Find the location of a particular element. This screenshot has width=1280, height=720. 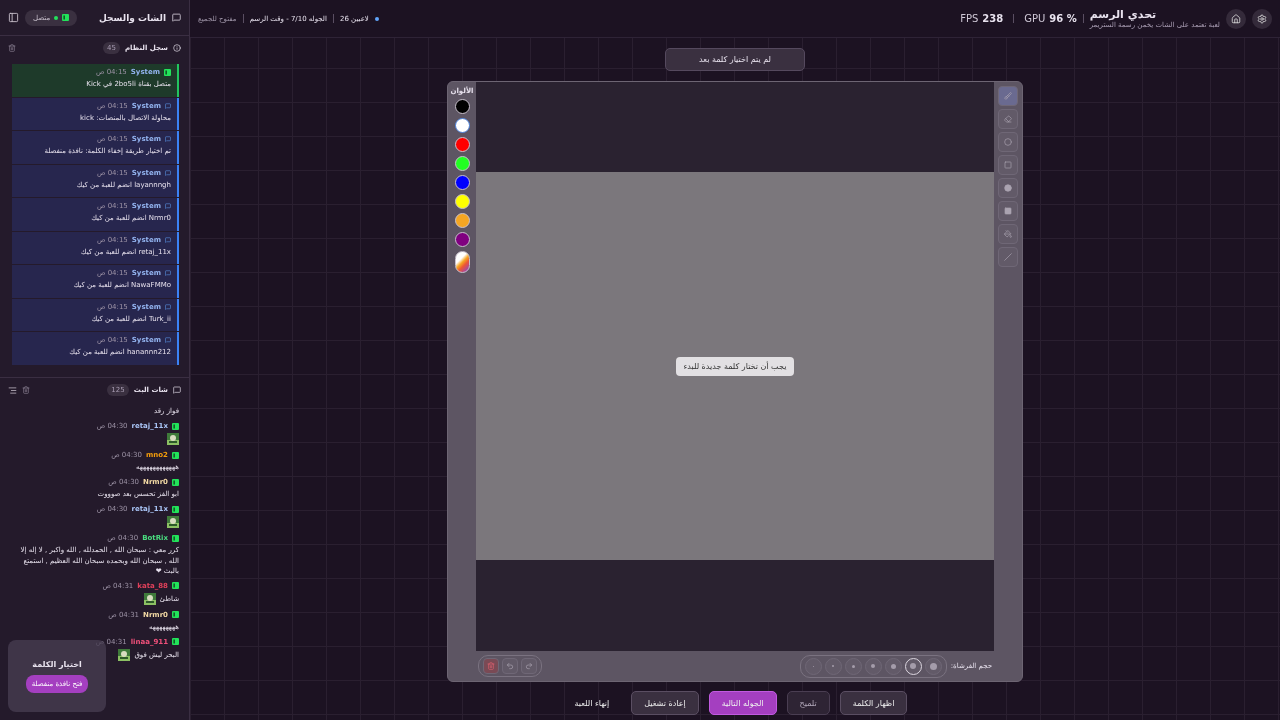

filled-square-icon is located at coordinates (1008, 211).